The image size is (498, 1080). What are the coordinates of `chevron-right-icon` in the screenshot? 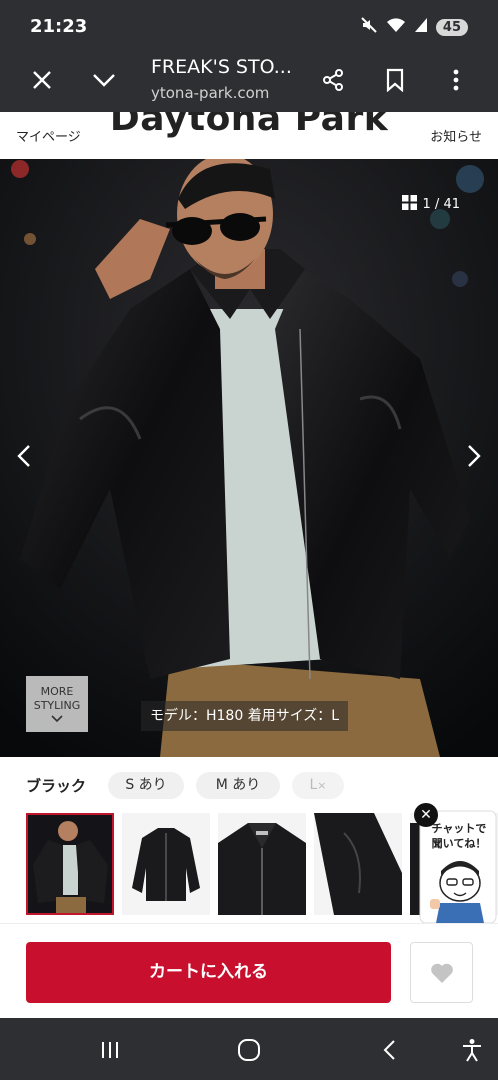 It's located at (474, 456).